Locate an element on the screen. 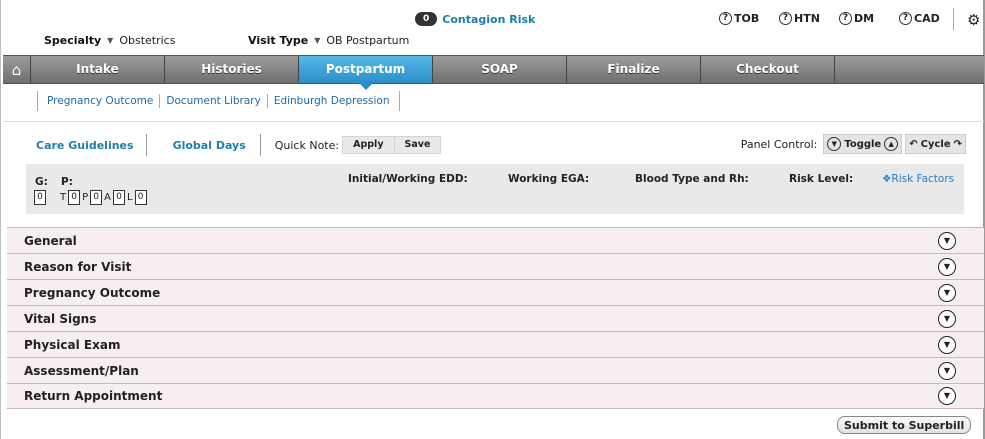 This screenshot has height=439, width=985. specialty-value: Obstetrics is located at coordinates (147, 40).